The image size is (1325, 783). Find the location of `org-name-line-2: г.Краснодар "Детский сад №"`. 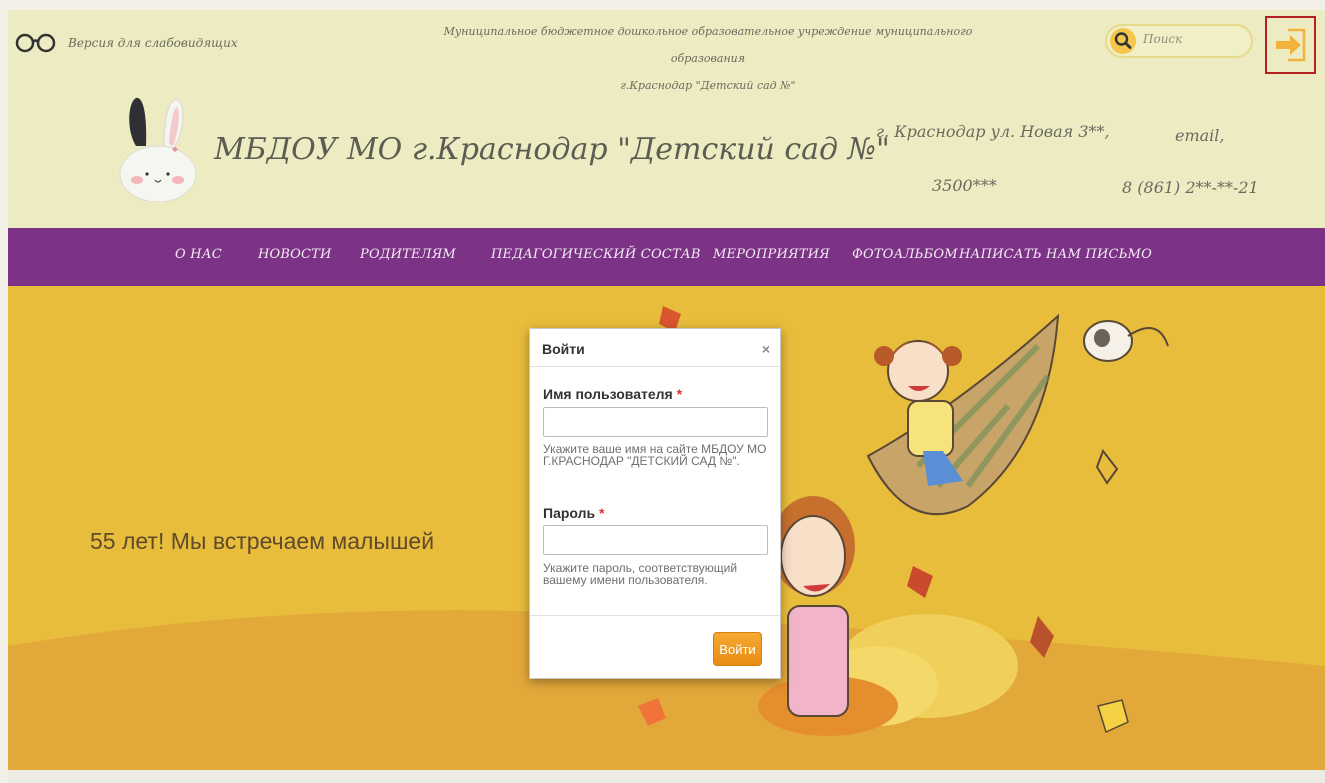

org-name-line-2: г.Краснодар "Детский сад №" is located at coordinates (708, 85).